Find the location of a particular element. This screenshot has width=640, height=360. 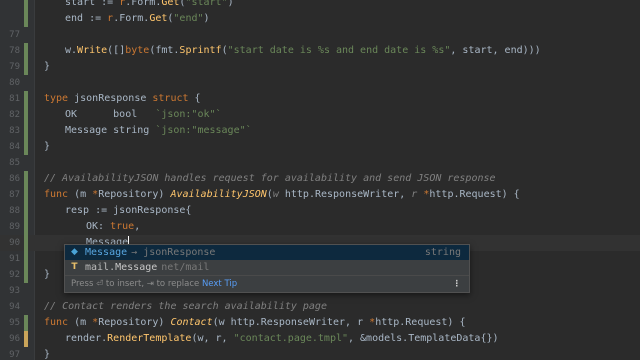

code-text: OK bool `json:"ok"` is located at coordinates (143, 114).